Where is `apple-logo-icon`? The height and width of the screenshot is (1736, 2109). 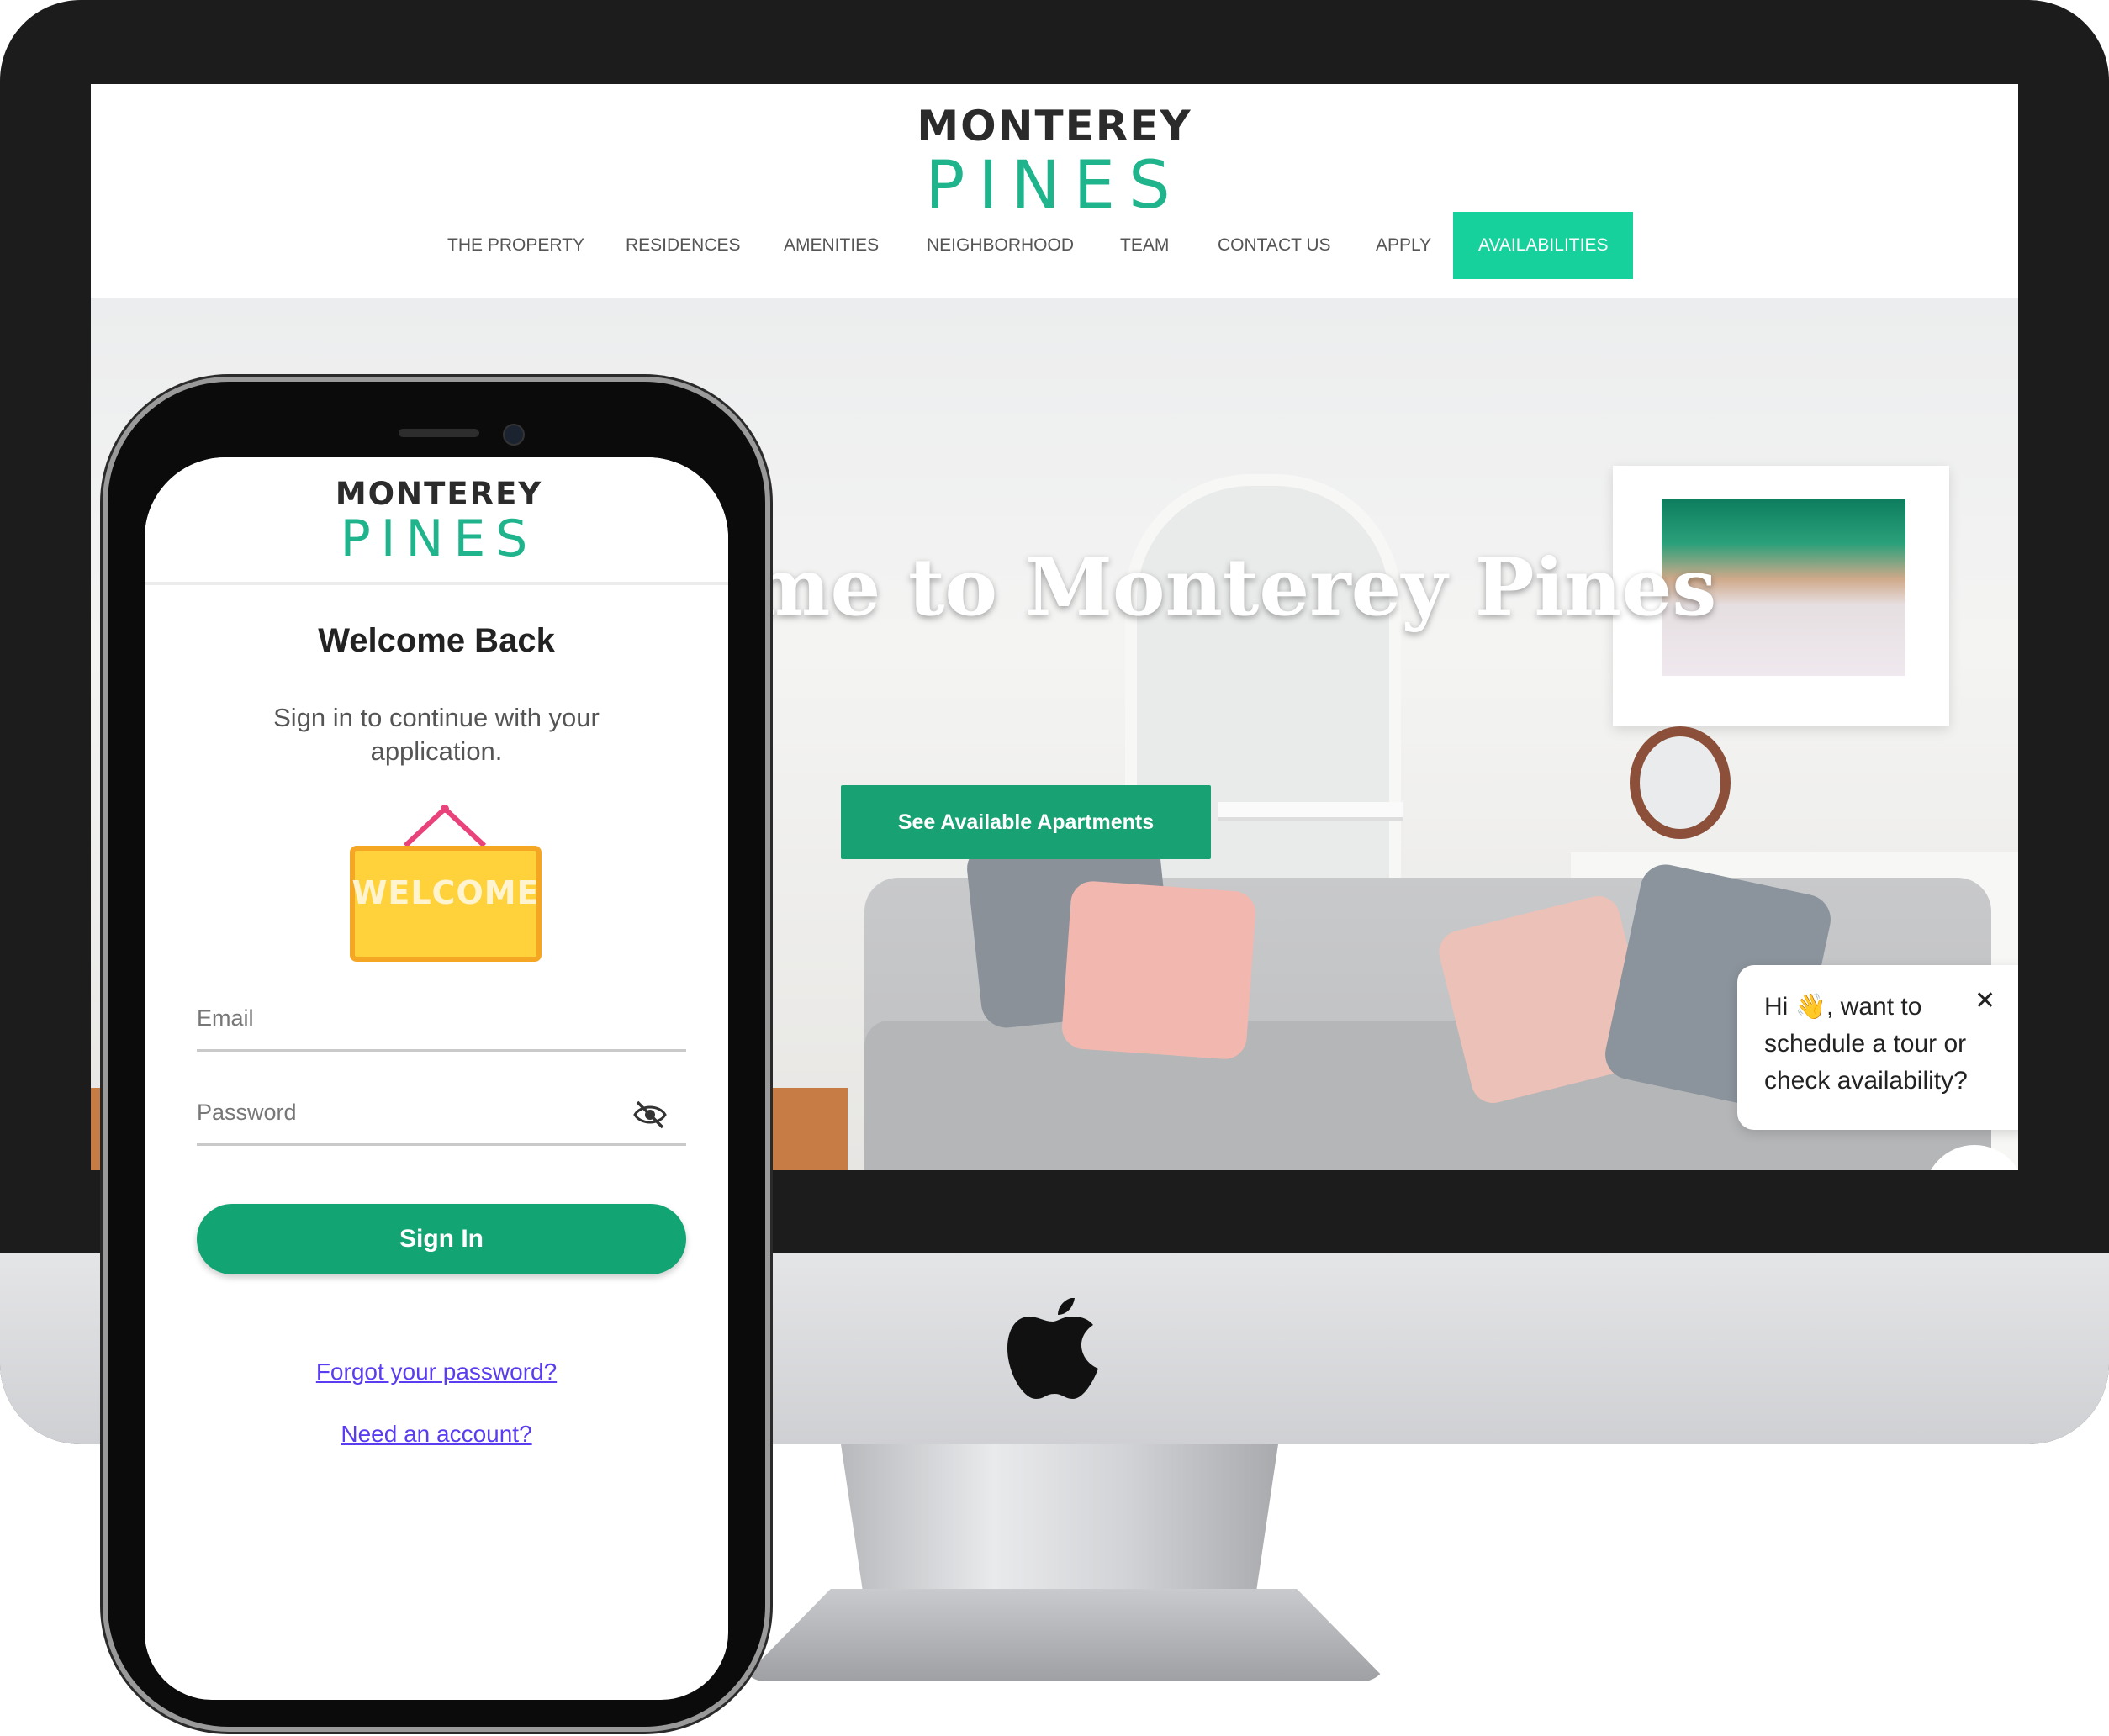
apple-logo-icon is located at coordinates (1052, 1348).